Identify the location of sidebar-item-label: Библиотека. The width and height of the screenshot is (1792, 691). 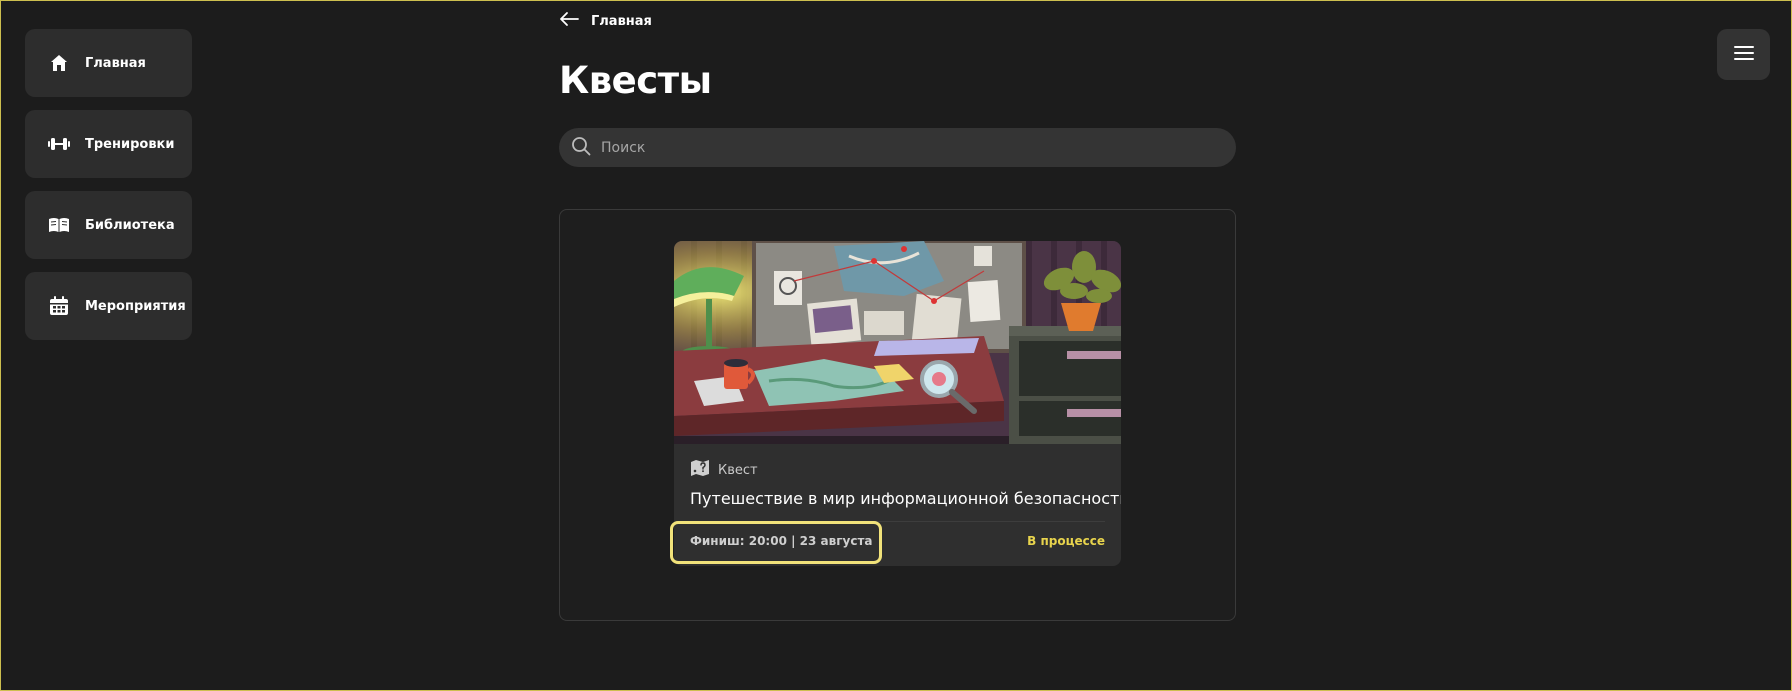
(130, 225).